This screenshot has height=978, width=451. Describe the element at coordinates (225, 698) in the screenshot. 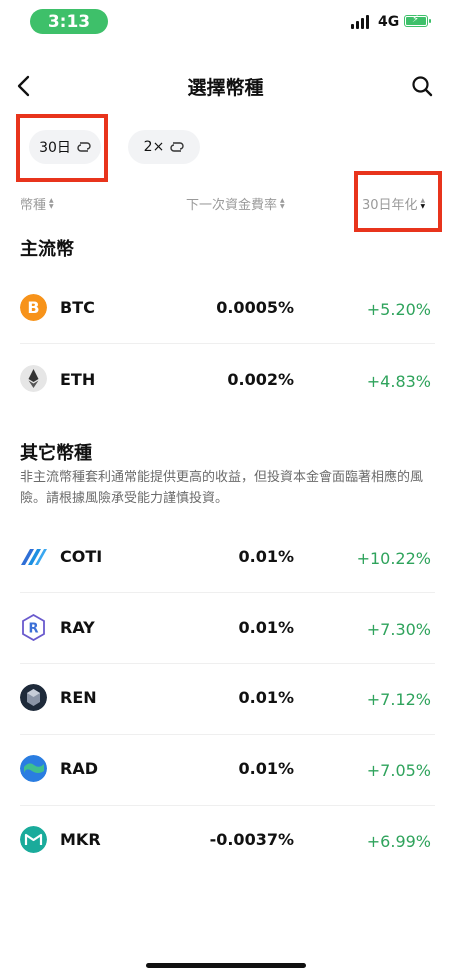

I see `coin-row-ren: REN 0.01% +7.12%` at that location.